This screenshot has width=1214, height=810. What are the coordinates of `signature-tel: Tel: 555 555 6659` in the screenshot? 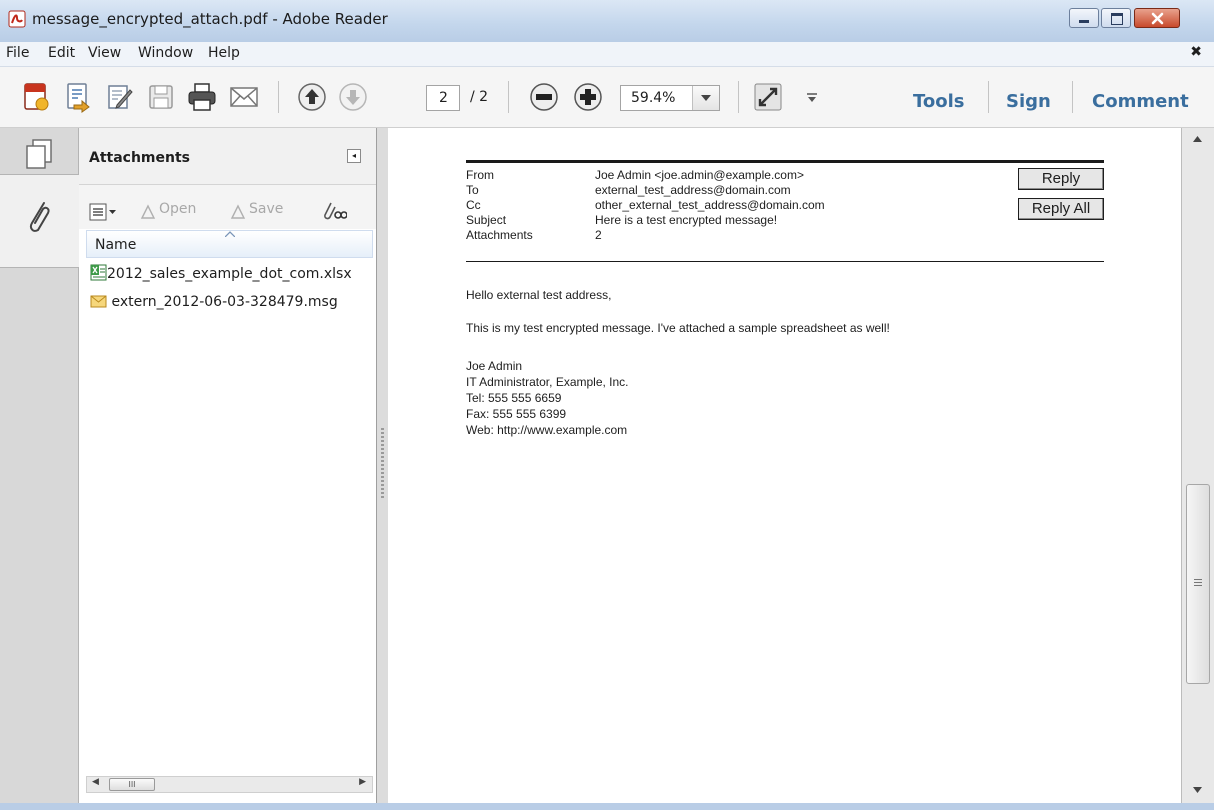 It's located at (514, 398).